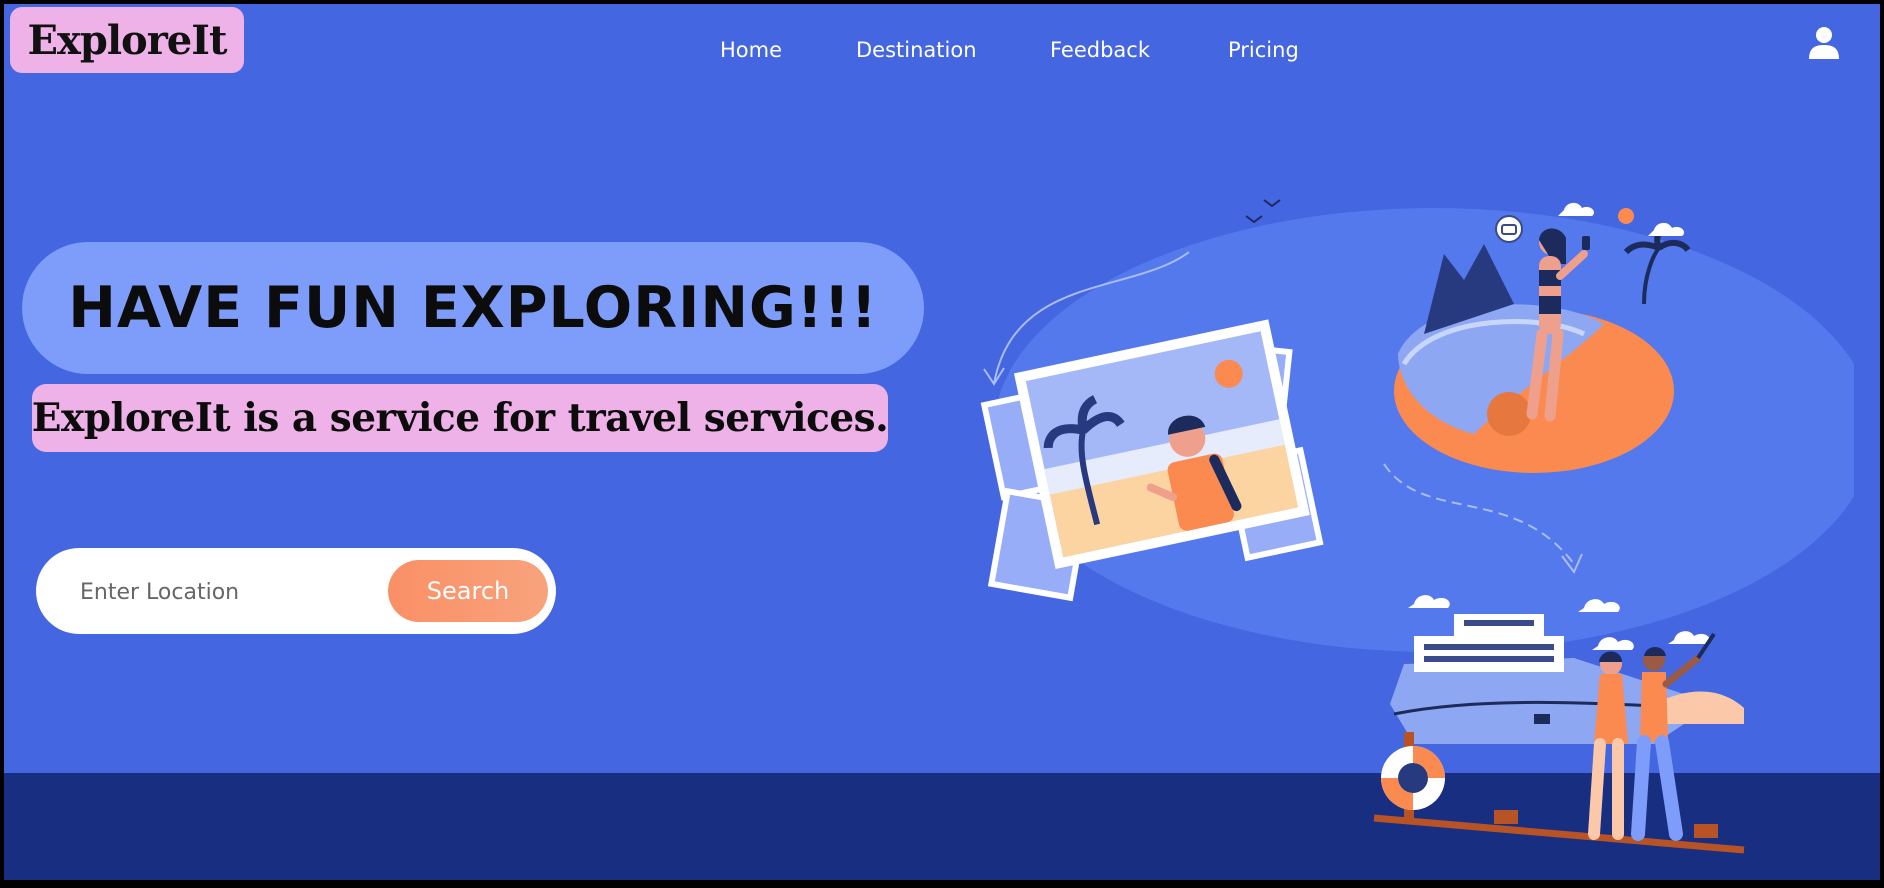 The image size is (1884, 888). I want to click on user-icon, so click(1824, 43).